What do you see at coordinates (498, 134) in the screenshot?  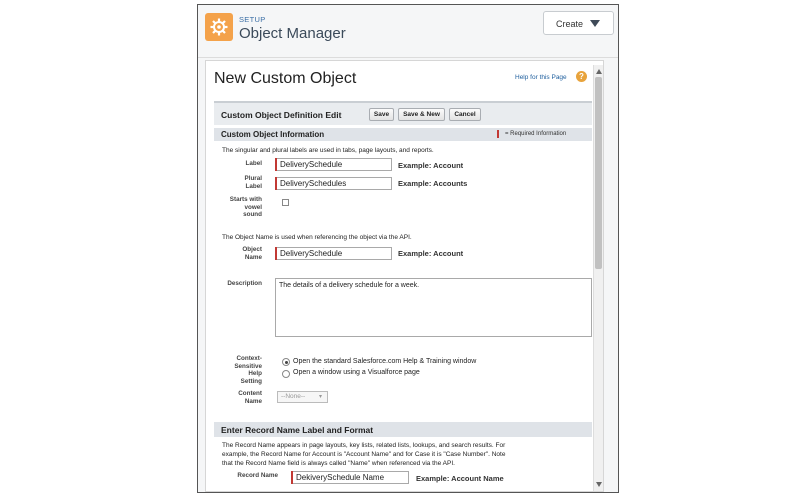 I see `required-marker` at bounding box center [498, 134].